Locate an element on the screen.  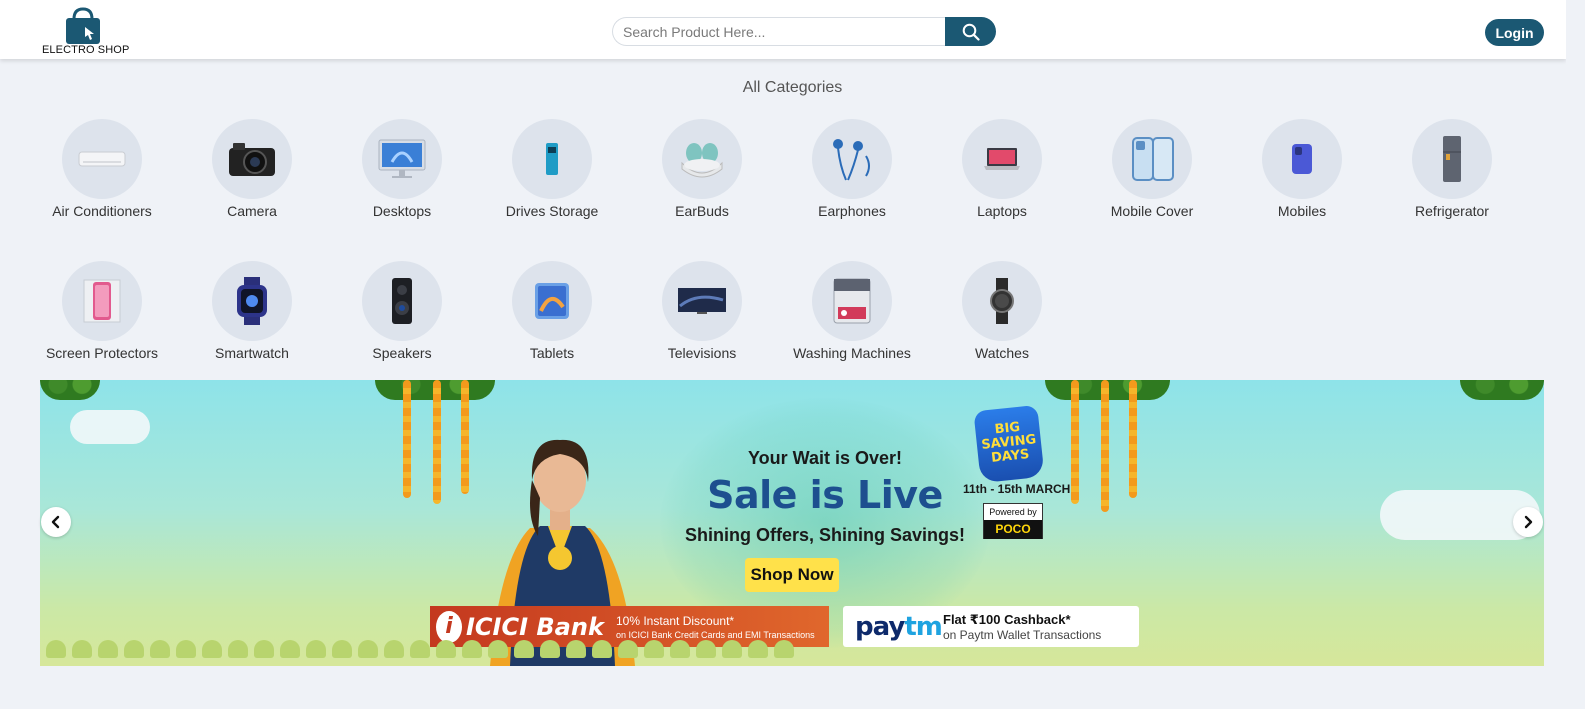
desktop-icon is located at coordinates (402, 158).